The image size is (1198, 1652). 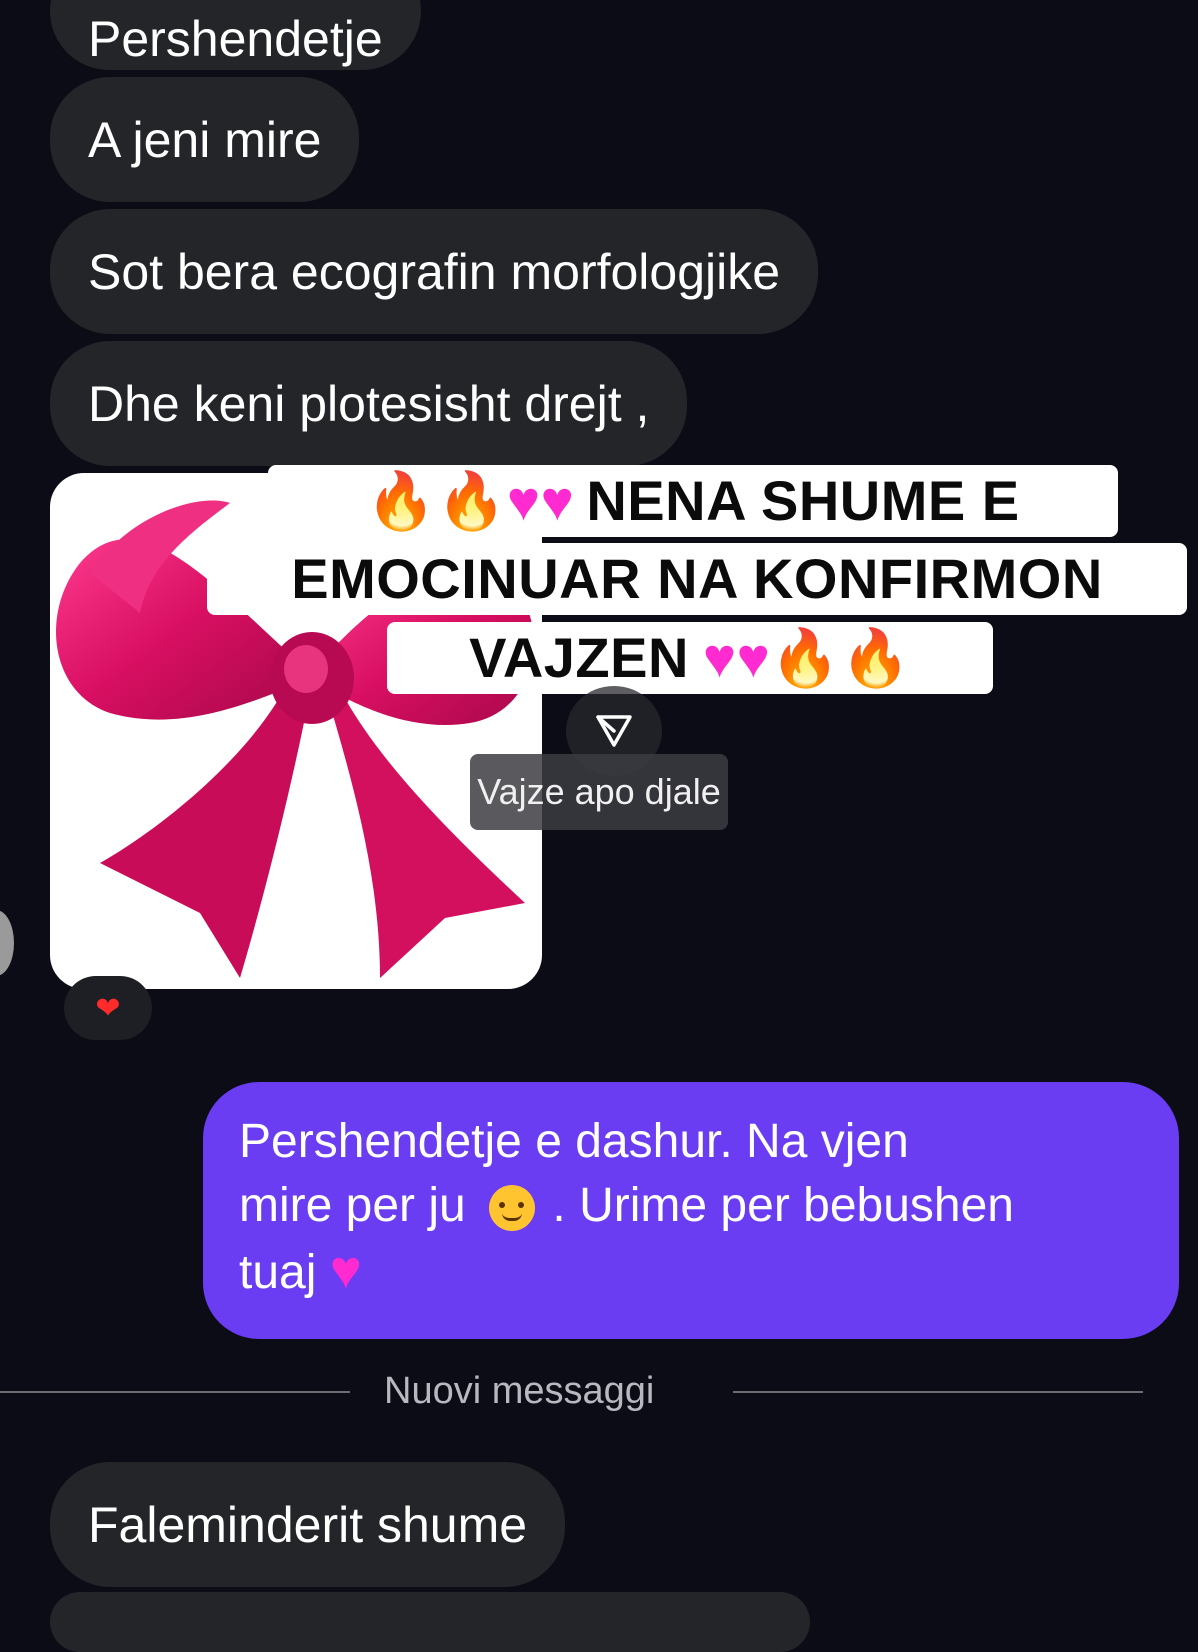 I want to click on message-line: mire per ju . Urime per bebushen, so click(x=689, y=1206).